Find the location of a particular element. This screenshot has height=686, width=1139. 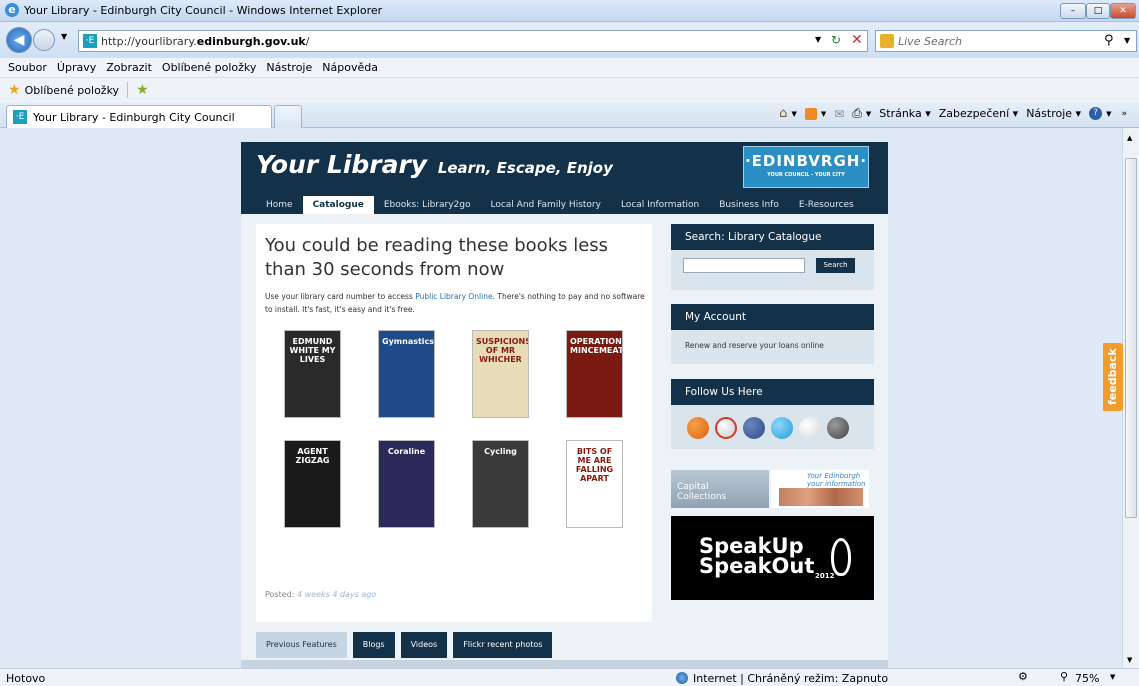

tab-your-library: ·E Your Library - Edinburgh City Council is located at coordinates (139, 116).